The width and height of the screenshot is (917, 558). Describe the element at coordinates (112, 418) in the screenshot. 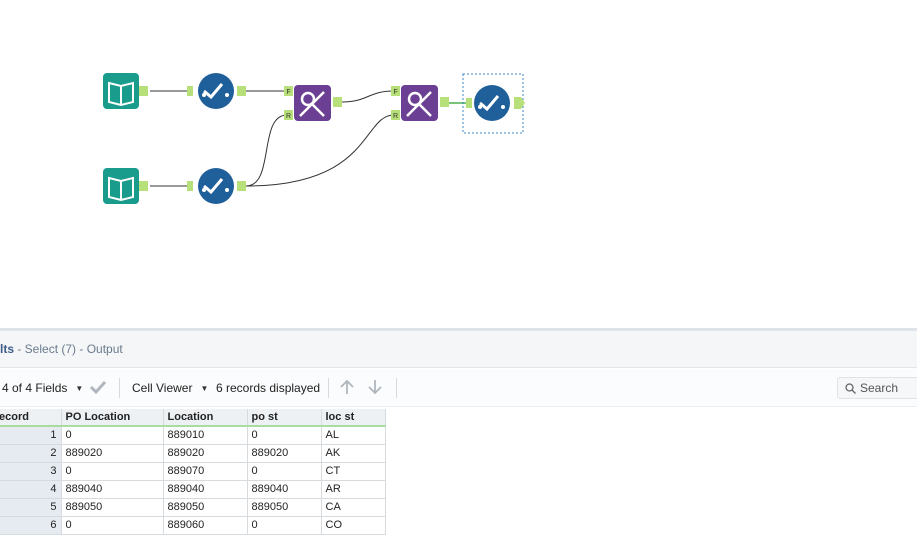

I see `column-header-po-location: PO Location` at that location.